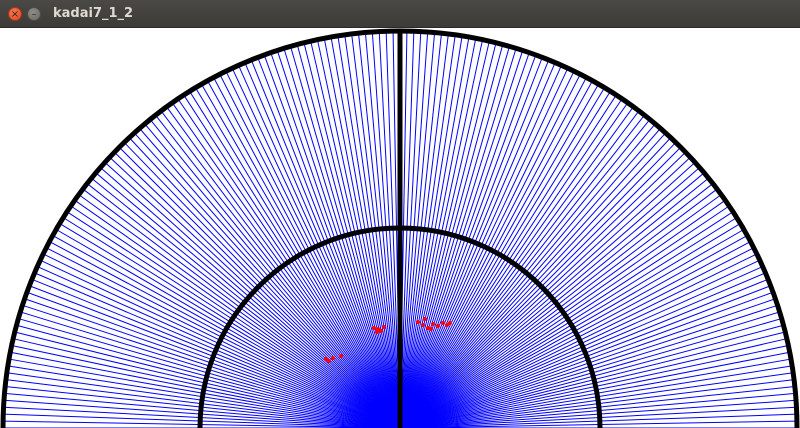 This screenshot has height=428, width=800. Describe the element at coordinates (34, 14) in the screenshot. I see `minimize-icon: –` at that location.